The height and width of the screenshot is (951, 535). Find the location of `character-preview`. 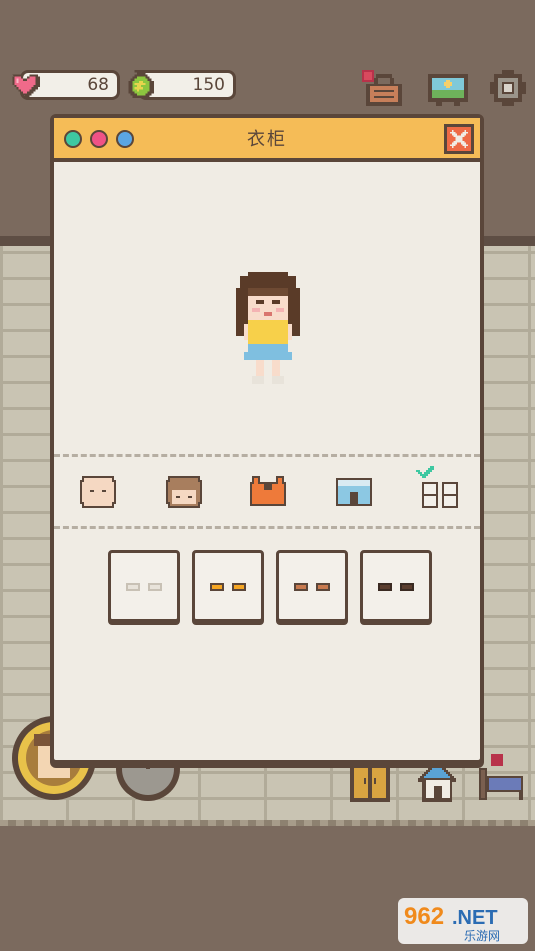

character-preview is located at coordinates (268, 328).